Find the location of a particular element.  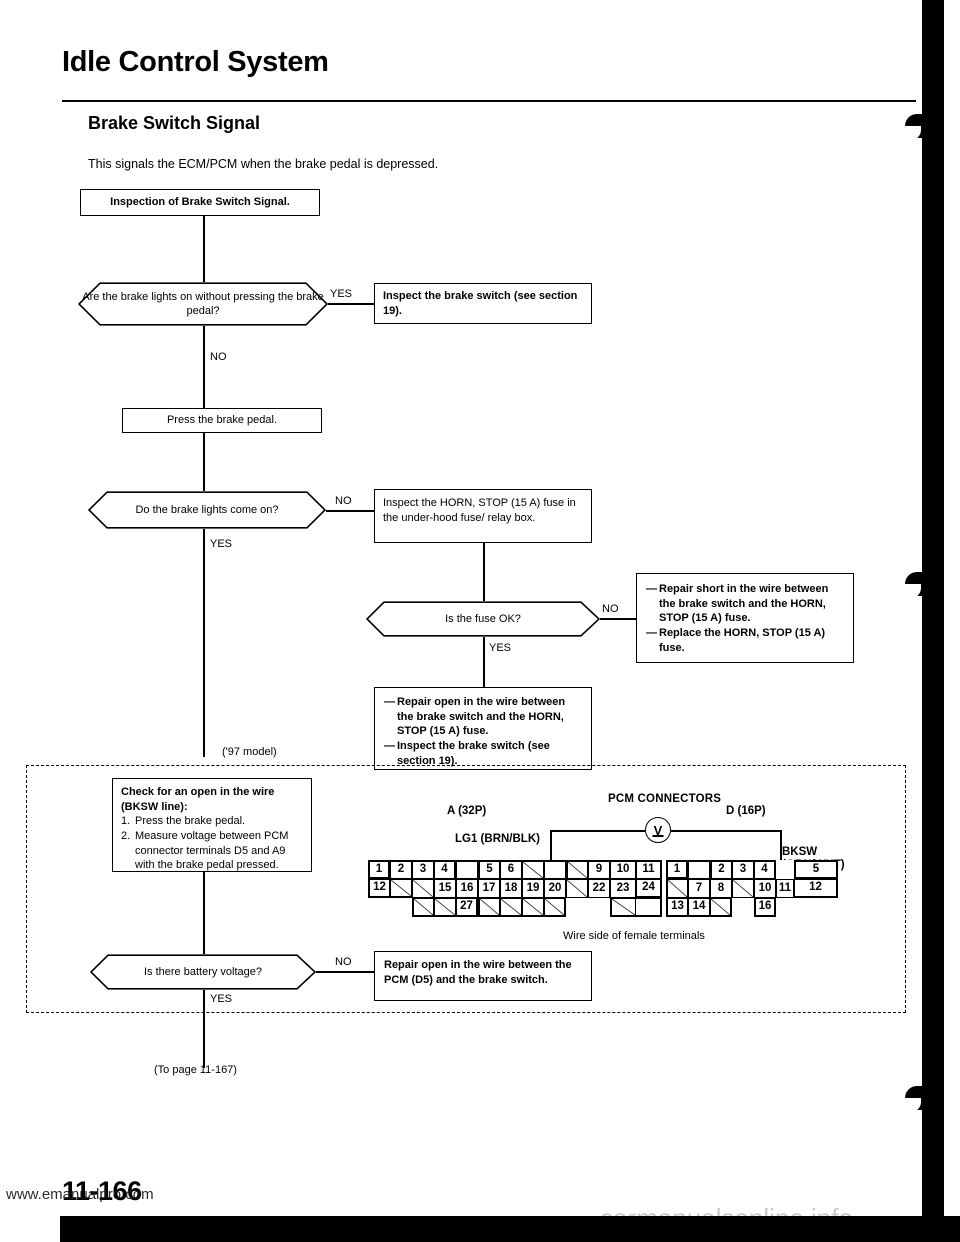

voltmeter-icon: V is located at coordinates (658, 830).